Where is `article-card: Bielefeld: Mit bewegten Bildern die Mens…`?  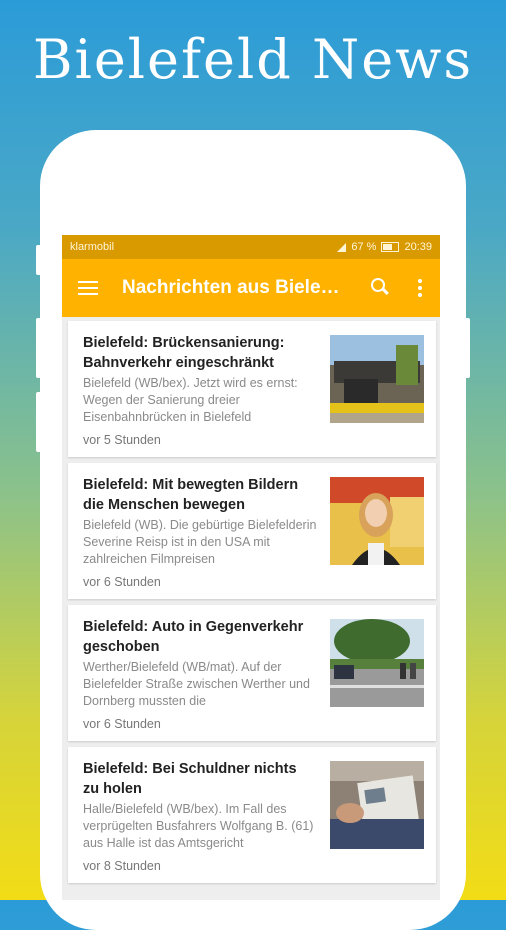
article-card: Bielefeld: Mit bewegten Bildern die Mens… is located at coordinates (252, 531).